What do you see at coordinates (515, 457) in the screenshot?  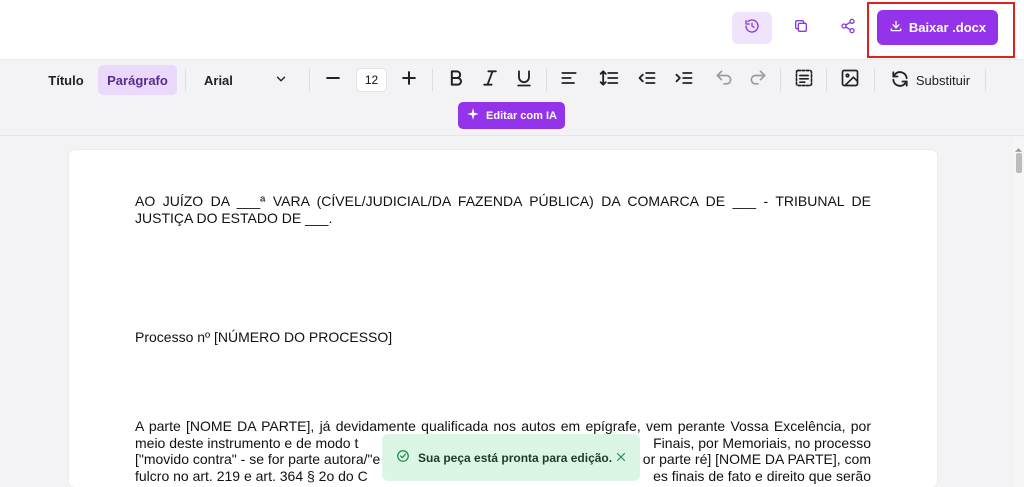 I see `toast-message: Sua peça está pronta para edição.` at bounding box center [515, 457].